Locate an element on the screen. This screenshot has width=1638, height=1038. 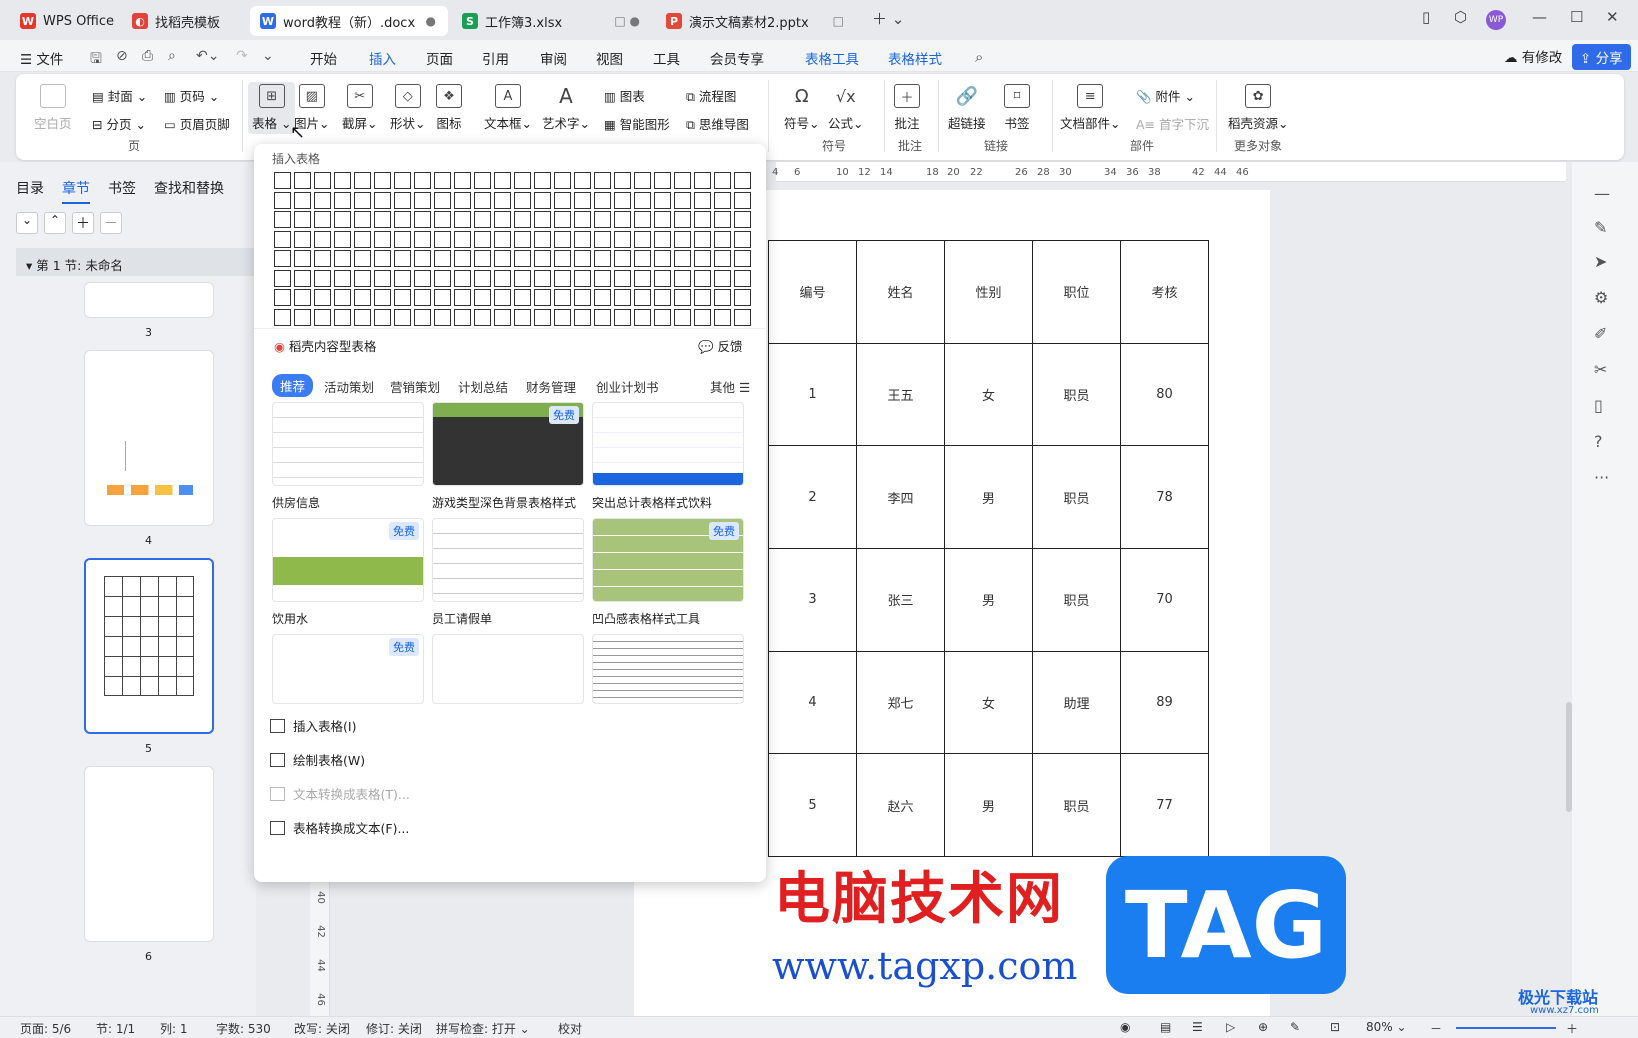
status-proof: 校对 is located at coordinates (570, 1028).